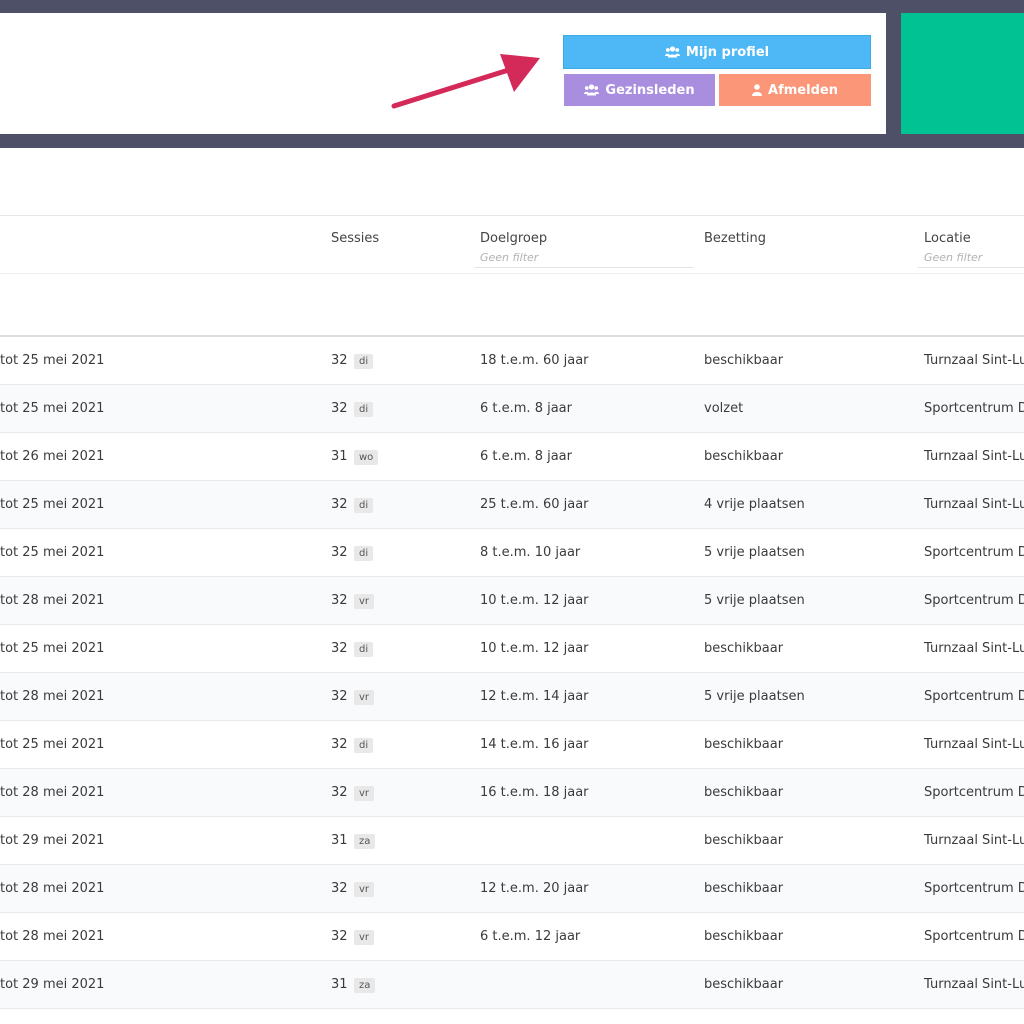 The height and width of the screenshot is (1024, 1024). What do you see at coordinates (512, 305) in the screenshot?
I see `table-filter-row` at bounding box center [512, 305].